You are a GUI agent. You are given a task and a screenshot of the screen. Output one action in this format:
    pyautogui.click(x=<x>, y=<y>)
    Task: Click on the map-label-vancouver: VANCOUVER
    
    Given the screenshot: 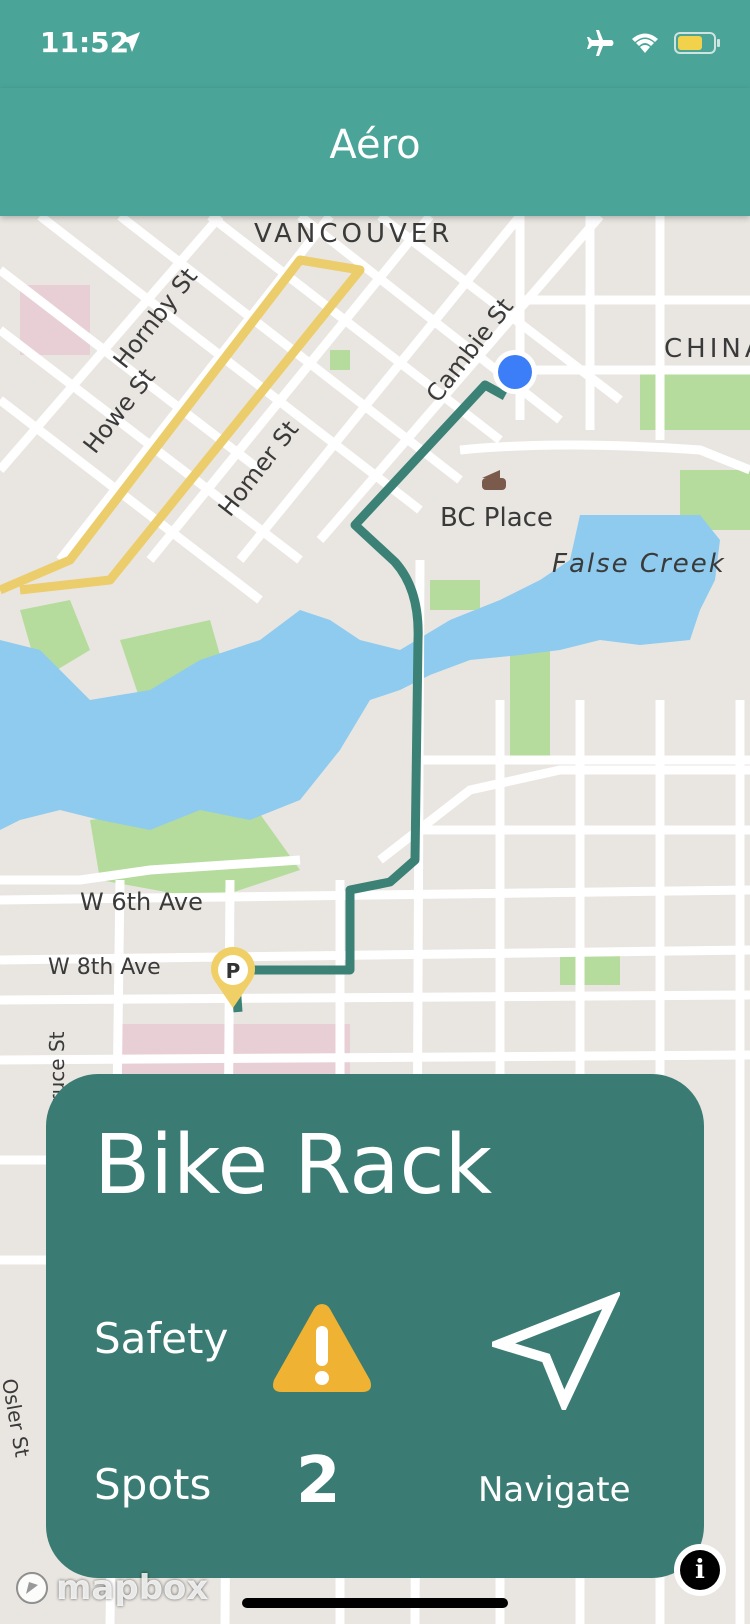 What is the action you would take?
    pyautogui.click(x=353, y=234)
    